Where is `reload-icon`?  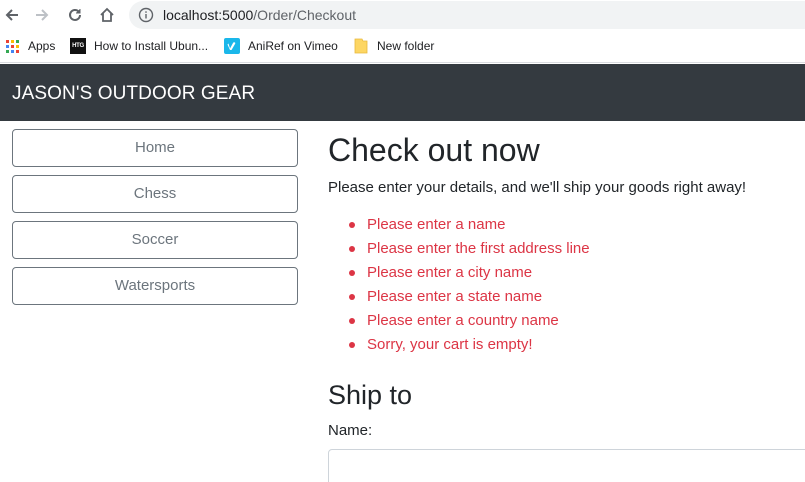 reload-icon is located at coordinates (75, 15).